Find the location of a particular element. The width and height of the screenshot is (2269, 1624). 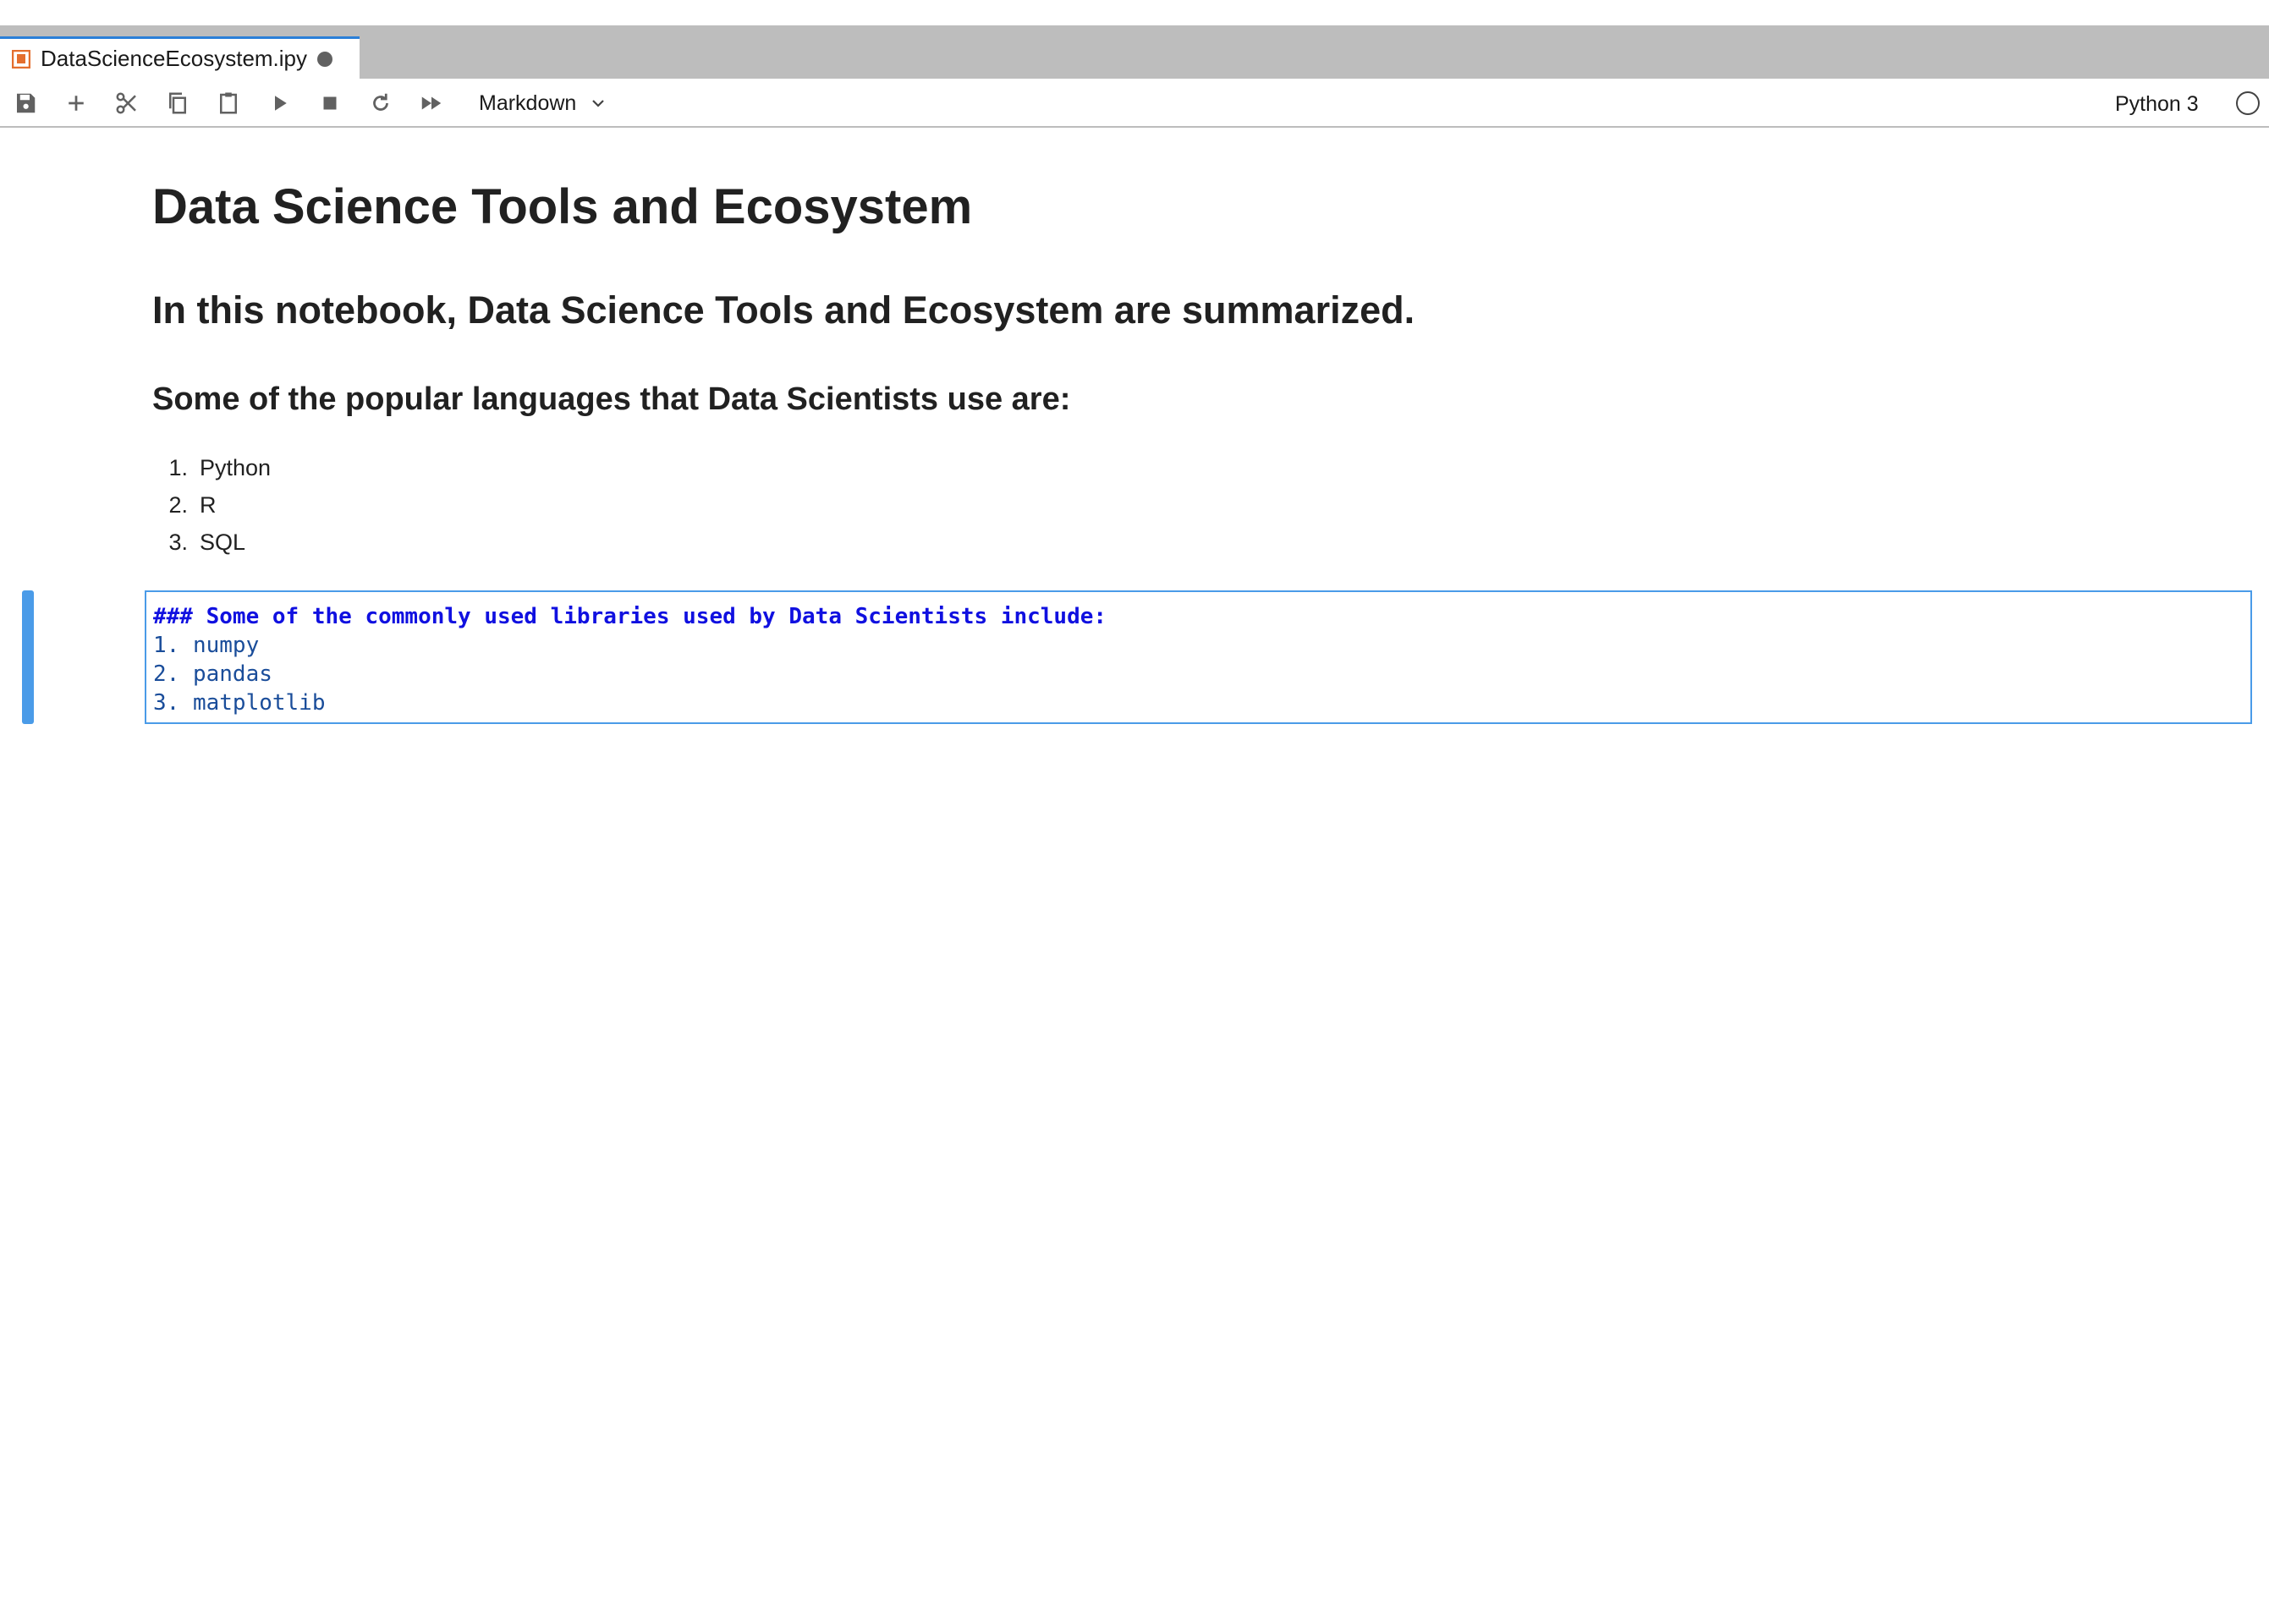

notebook-toolbar: Markdown Python 3 is located at coordinates (1134, 103).